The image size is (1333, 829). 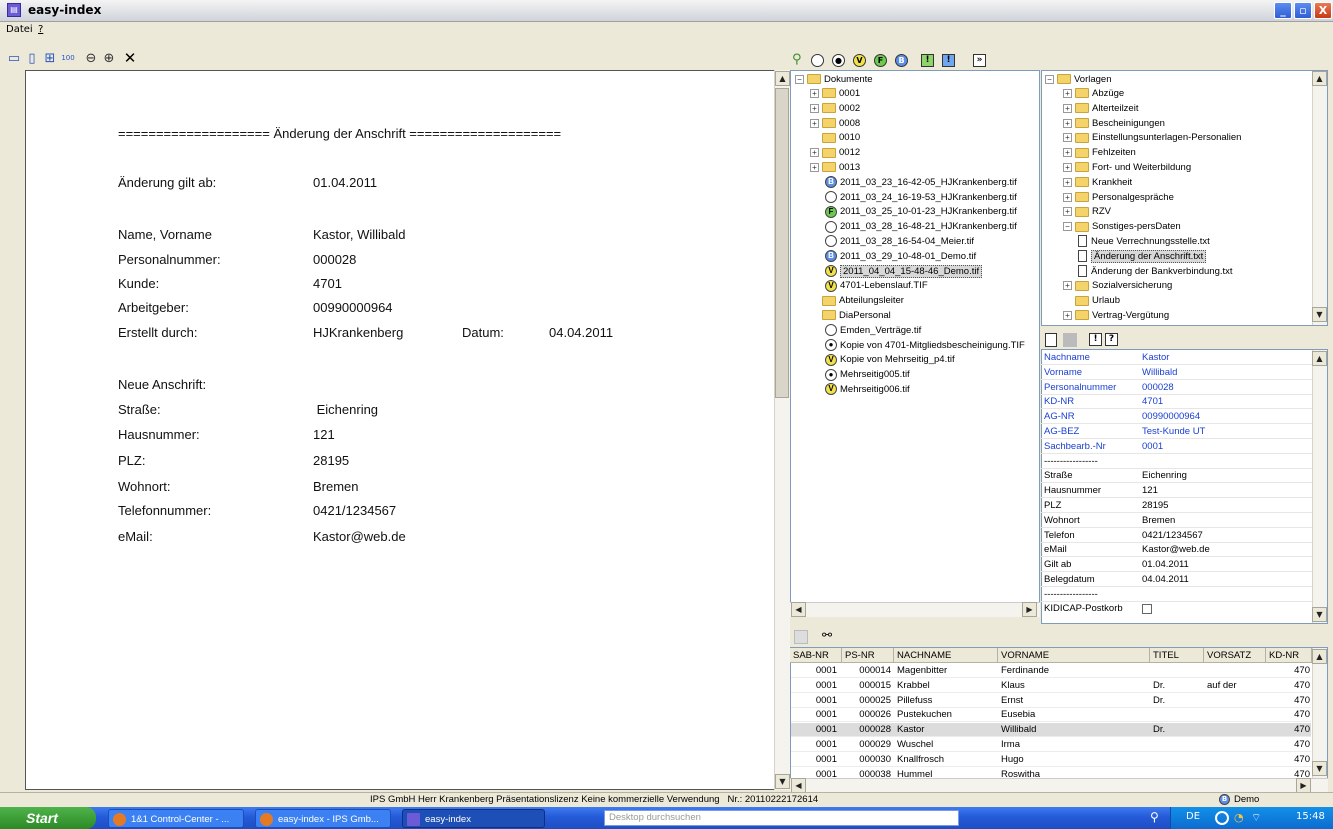 What do you see at coordinates (1182, 521) in the screenshot?
I see `property-row: Wohnort Bremen` at bounding box center [1182, 521].